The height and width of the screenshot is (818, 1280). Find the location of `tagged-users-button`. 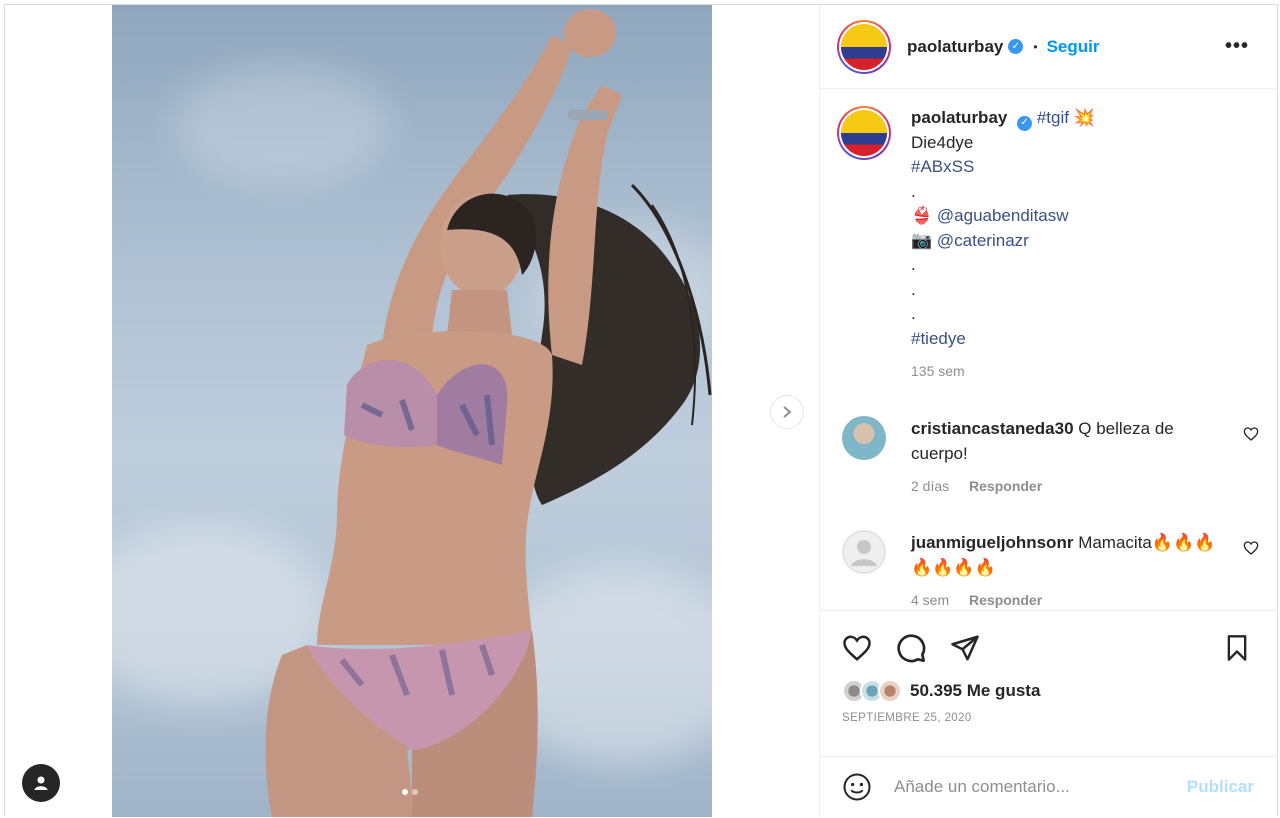

tagged-users-button is located at coordinates (41, 783).